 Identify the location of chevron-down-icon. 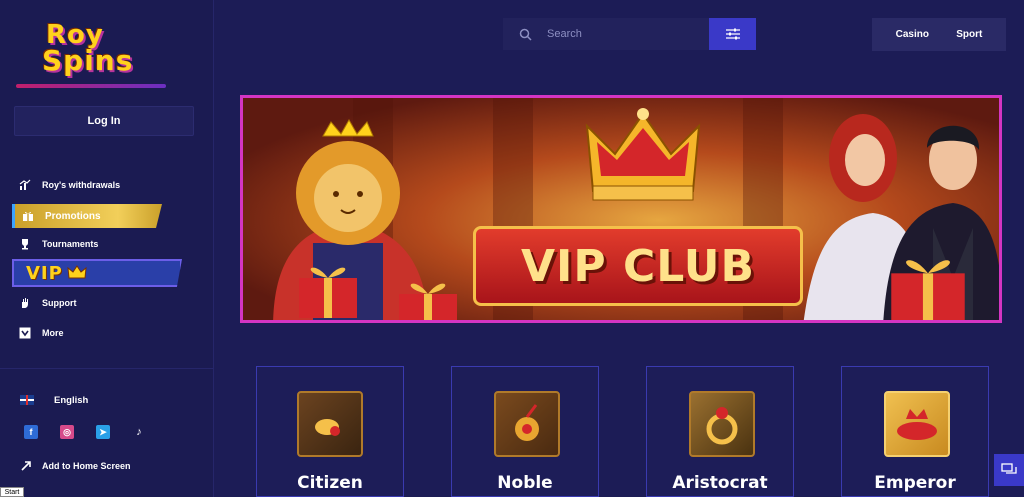
(25, 333).